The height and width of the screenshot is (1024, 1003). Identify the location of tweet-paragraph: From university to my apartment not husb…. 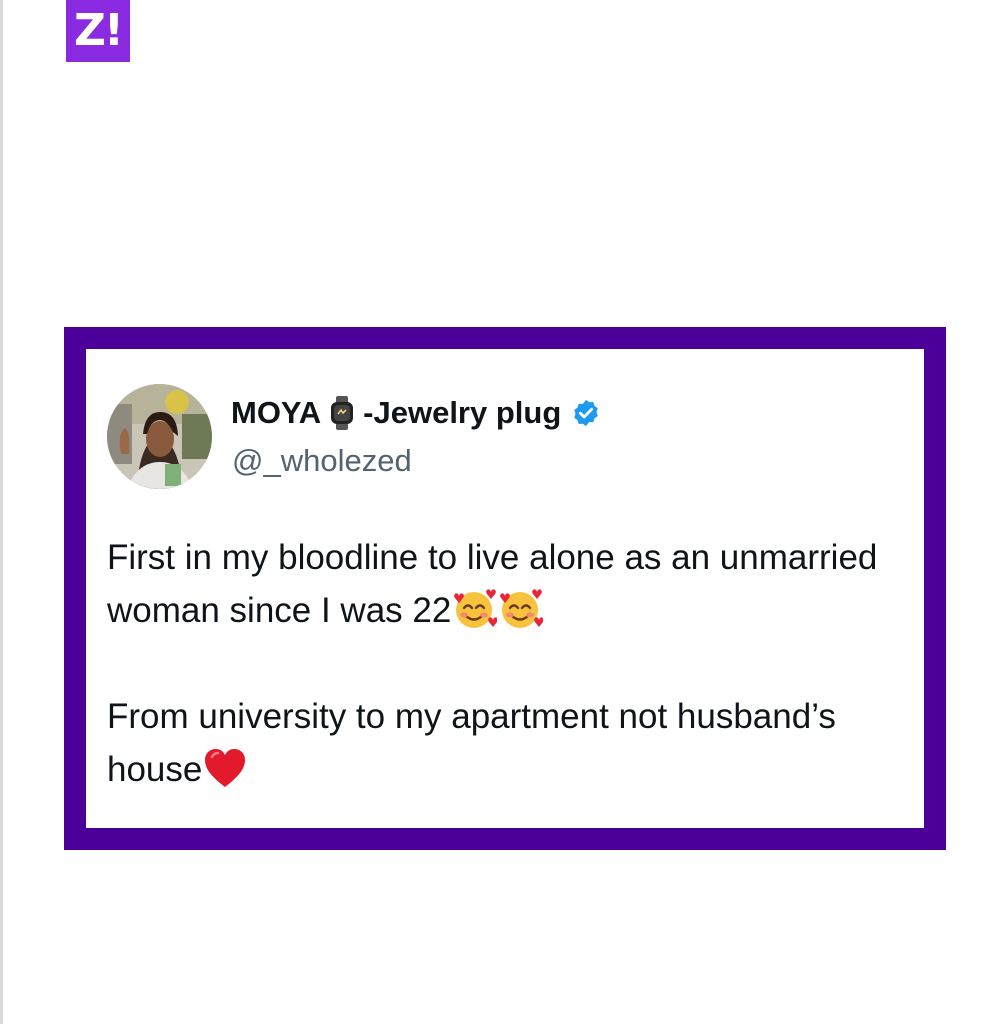
(505, 743).